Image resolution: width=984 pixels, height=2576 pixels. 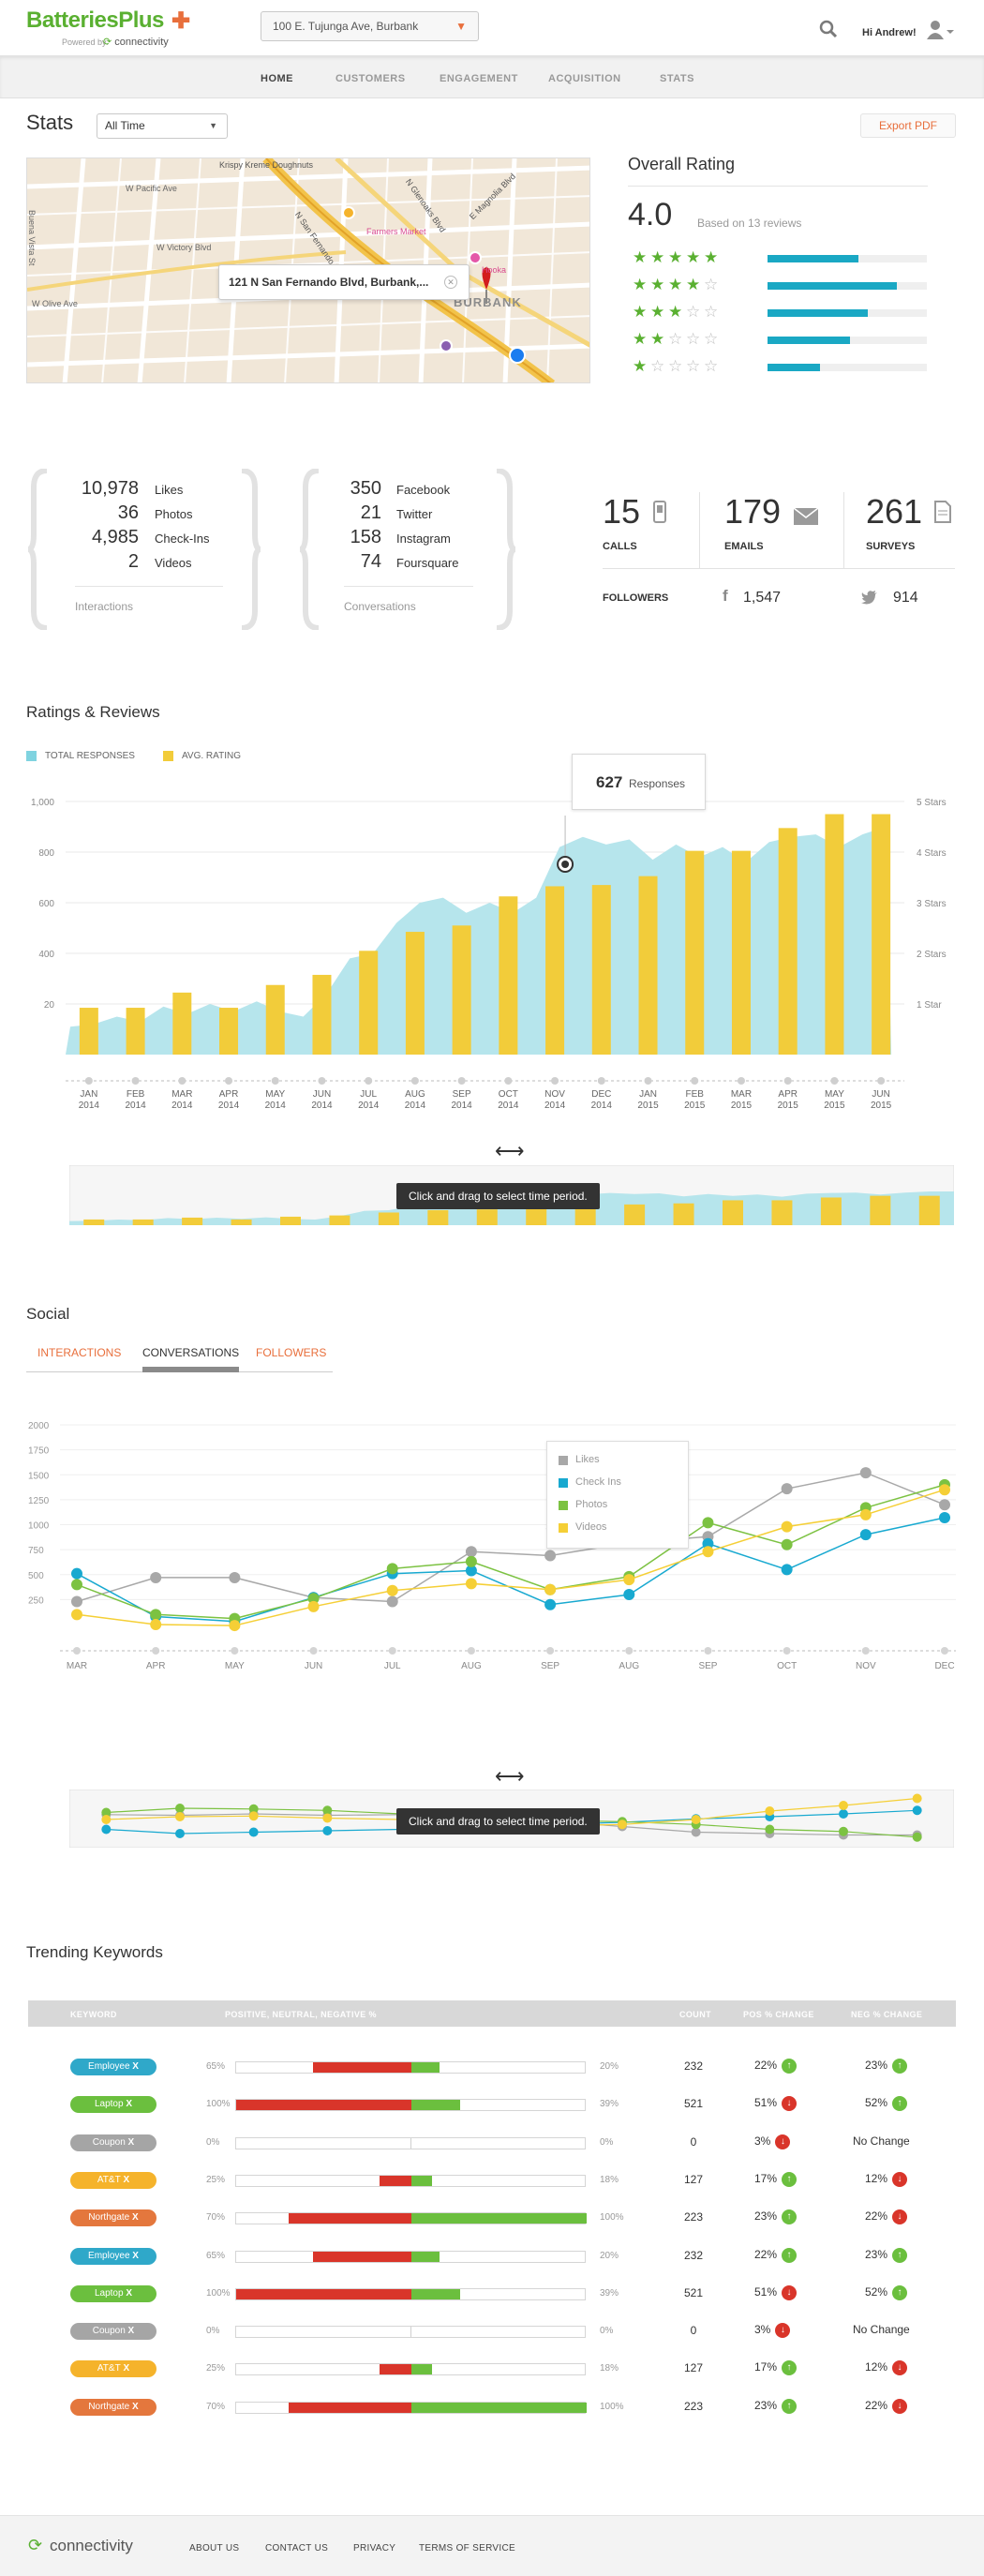 I want to click on nav-customers: CUSTOMERS, so click(x=371, y=78).